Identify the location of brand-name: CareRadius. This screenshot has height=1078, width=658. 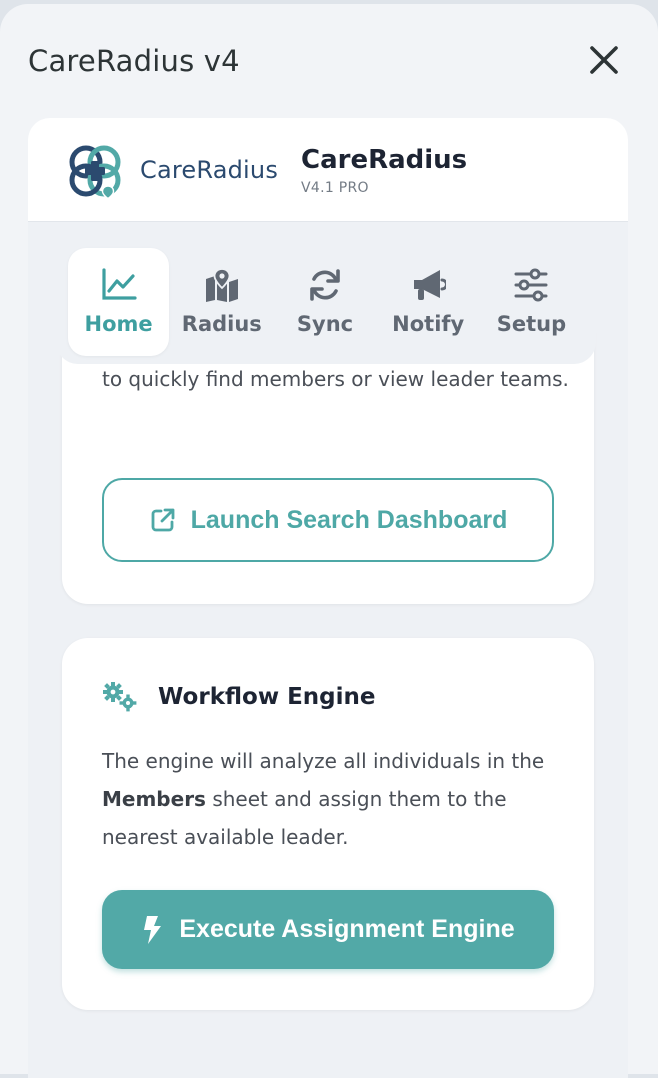
(384, 160).